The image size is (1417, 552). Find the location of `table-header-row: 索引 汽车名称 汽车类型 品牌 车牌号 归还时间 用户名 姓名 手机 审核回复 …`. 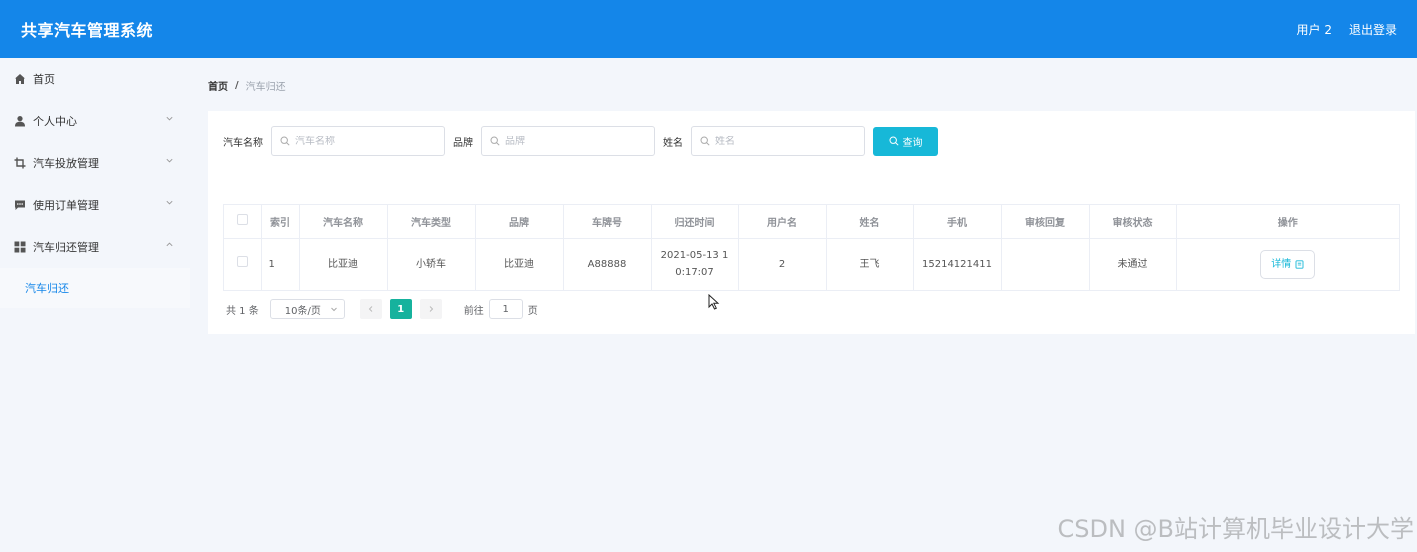

table-header-row: 索引 汽车名称 汽车类型 品牌 车牌号 归还时间 用户名 姓名 手机 审核回复 … is located at coordinates (811, 222).